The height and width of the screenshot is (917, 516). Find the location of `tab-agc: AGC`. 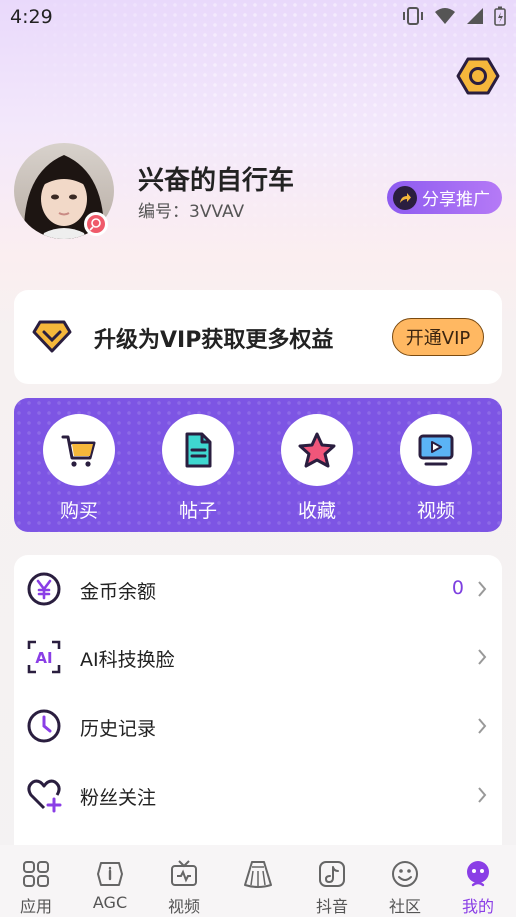

tab-agc: AGC is located at coordinates (110, 885).